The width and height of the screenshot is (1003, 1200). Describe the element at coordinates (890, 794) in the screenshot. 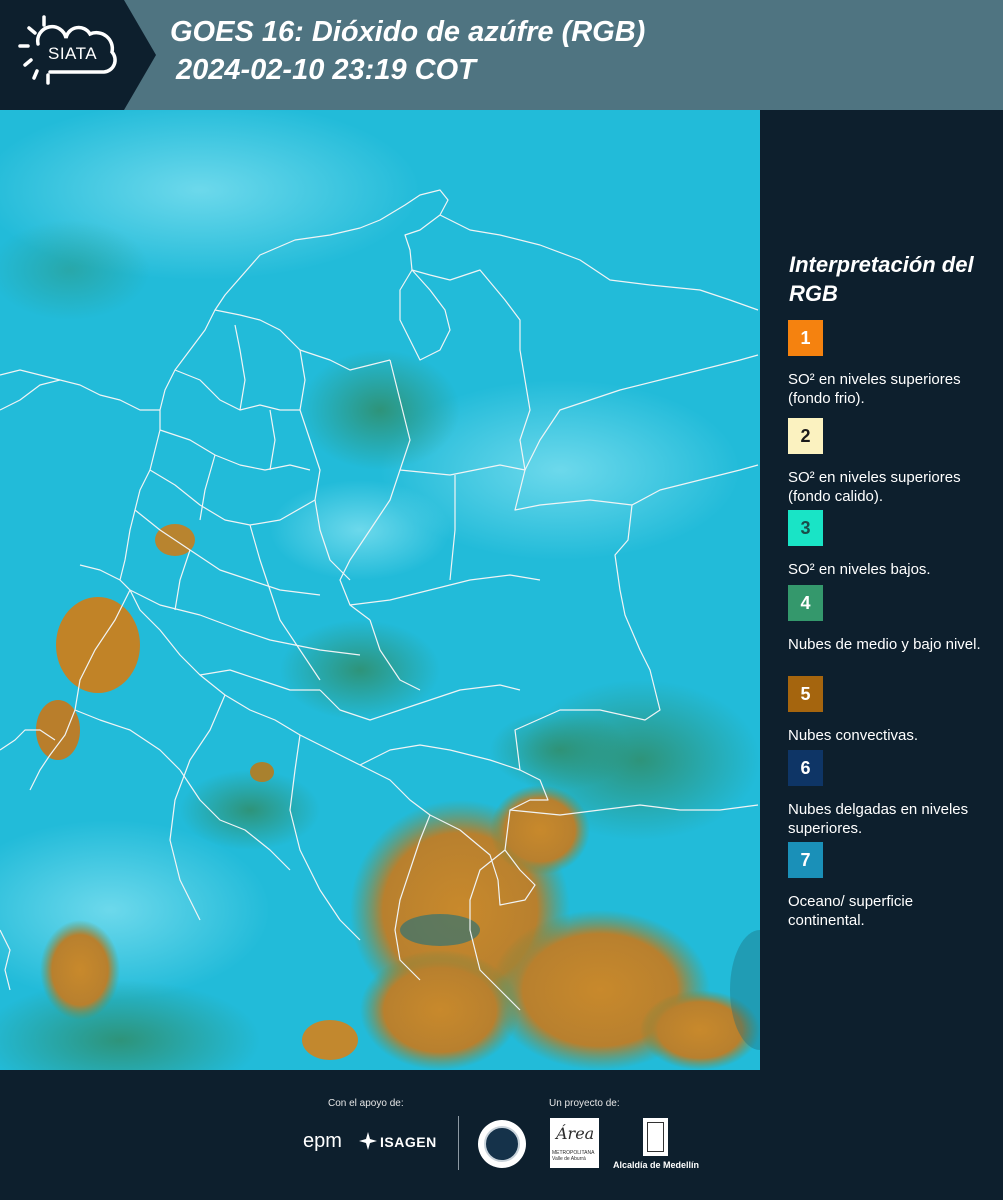

I see `legend-item-6: 6 Nubes delgadas en niveles superiores.` at that location.